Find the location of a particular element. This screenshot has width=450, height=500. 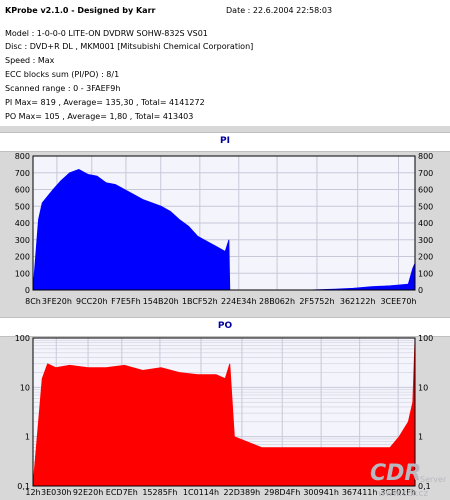

scanned-range: Scanned range : 0 - 3FAEF9h is located at coordinates (63, 88).